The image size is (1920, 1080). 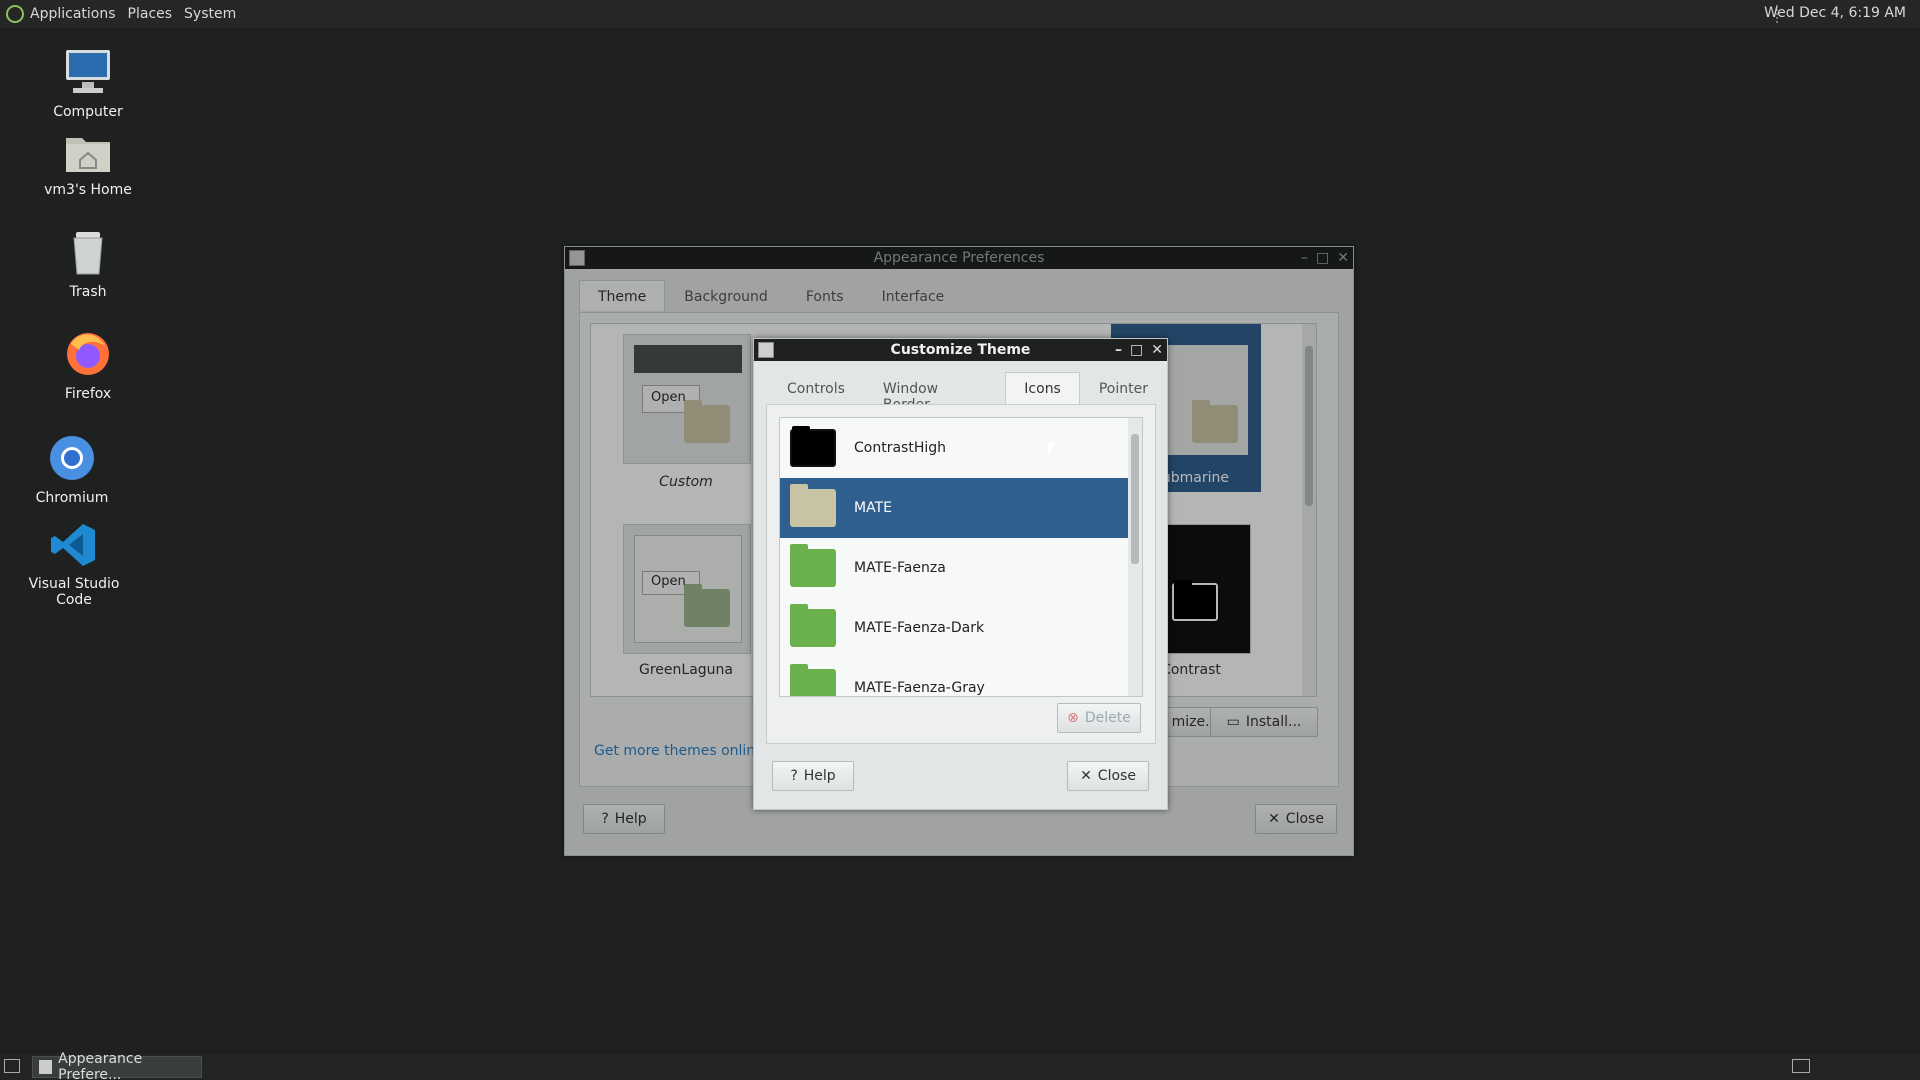 I want to click on desktop-icon-home: vm3's Home, so click(x=88, y=164).